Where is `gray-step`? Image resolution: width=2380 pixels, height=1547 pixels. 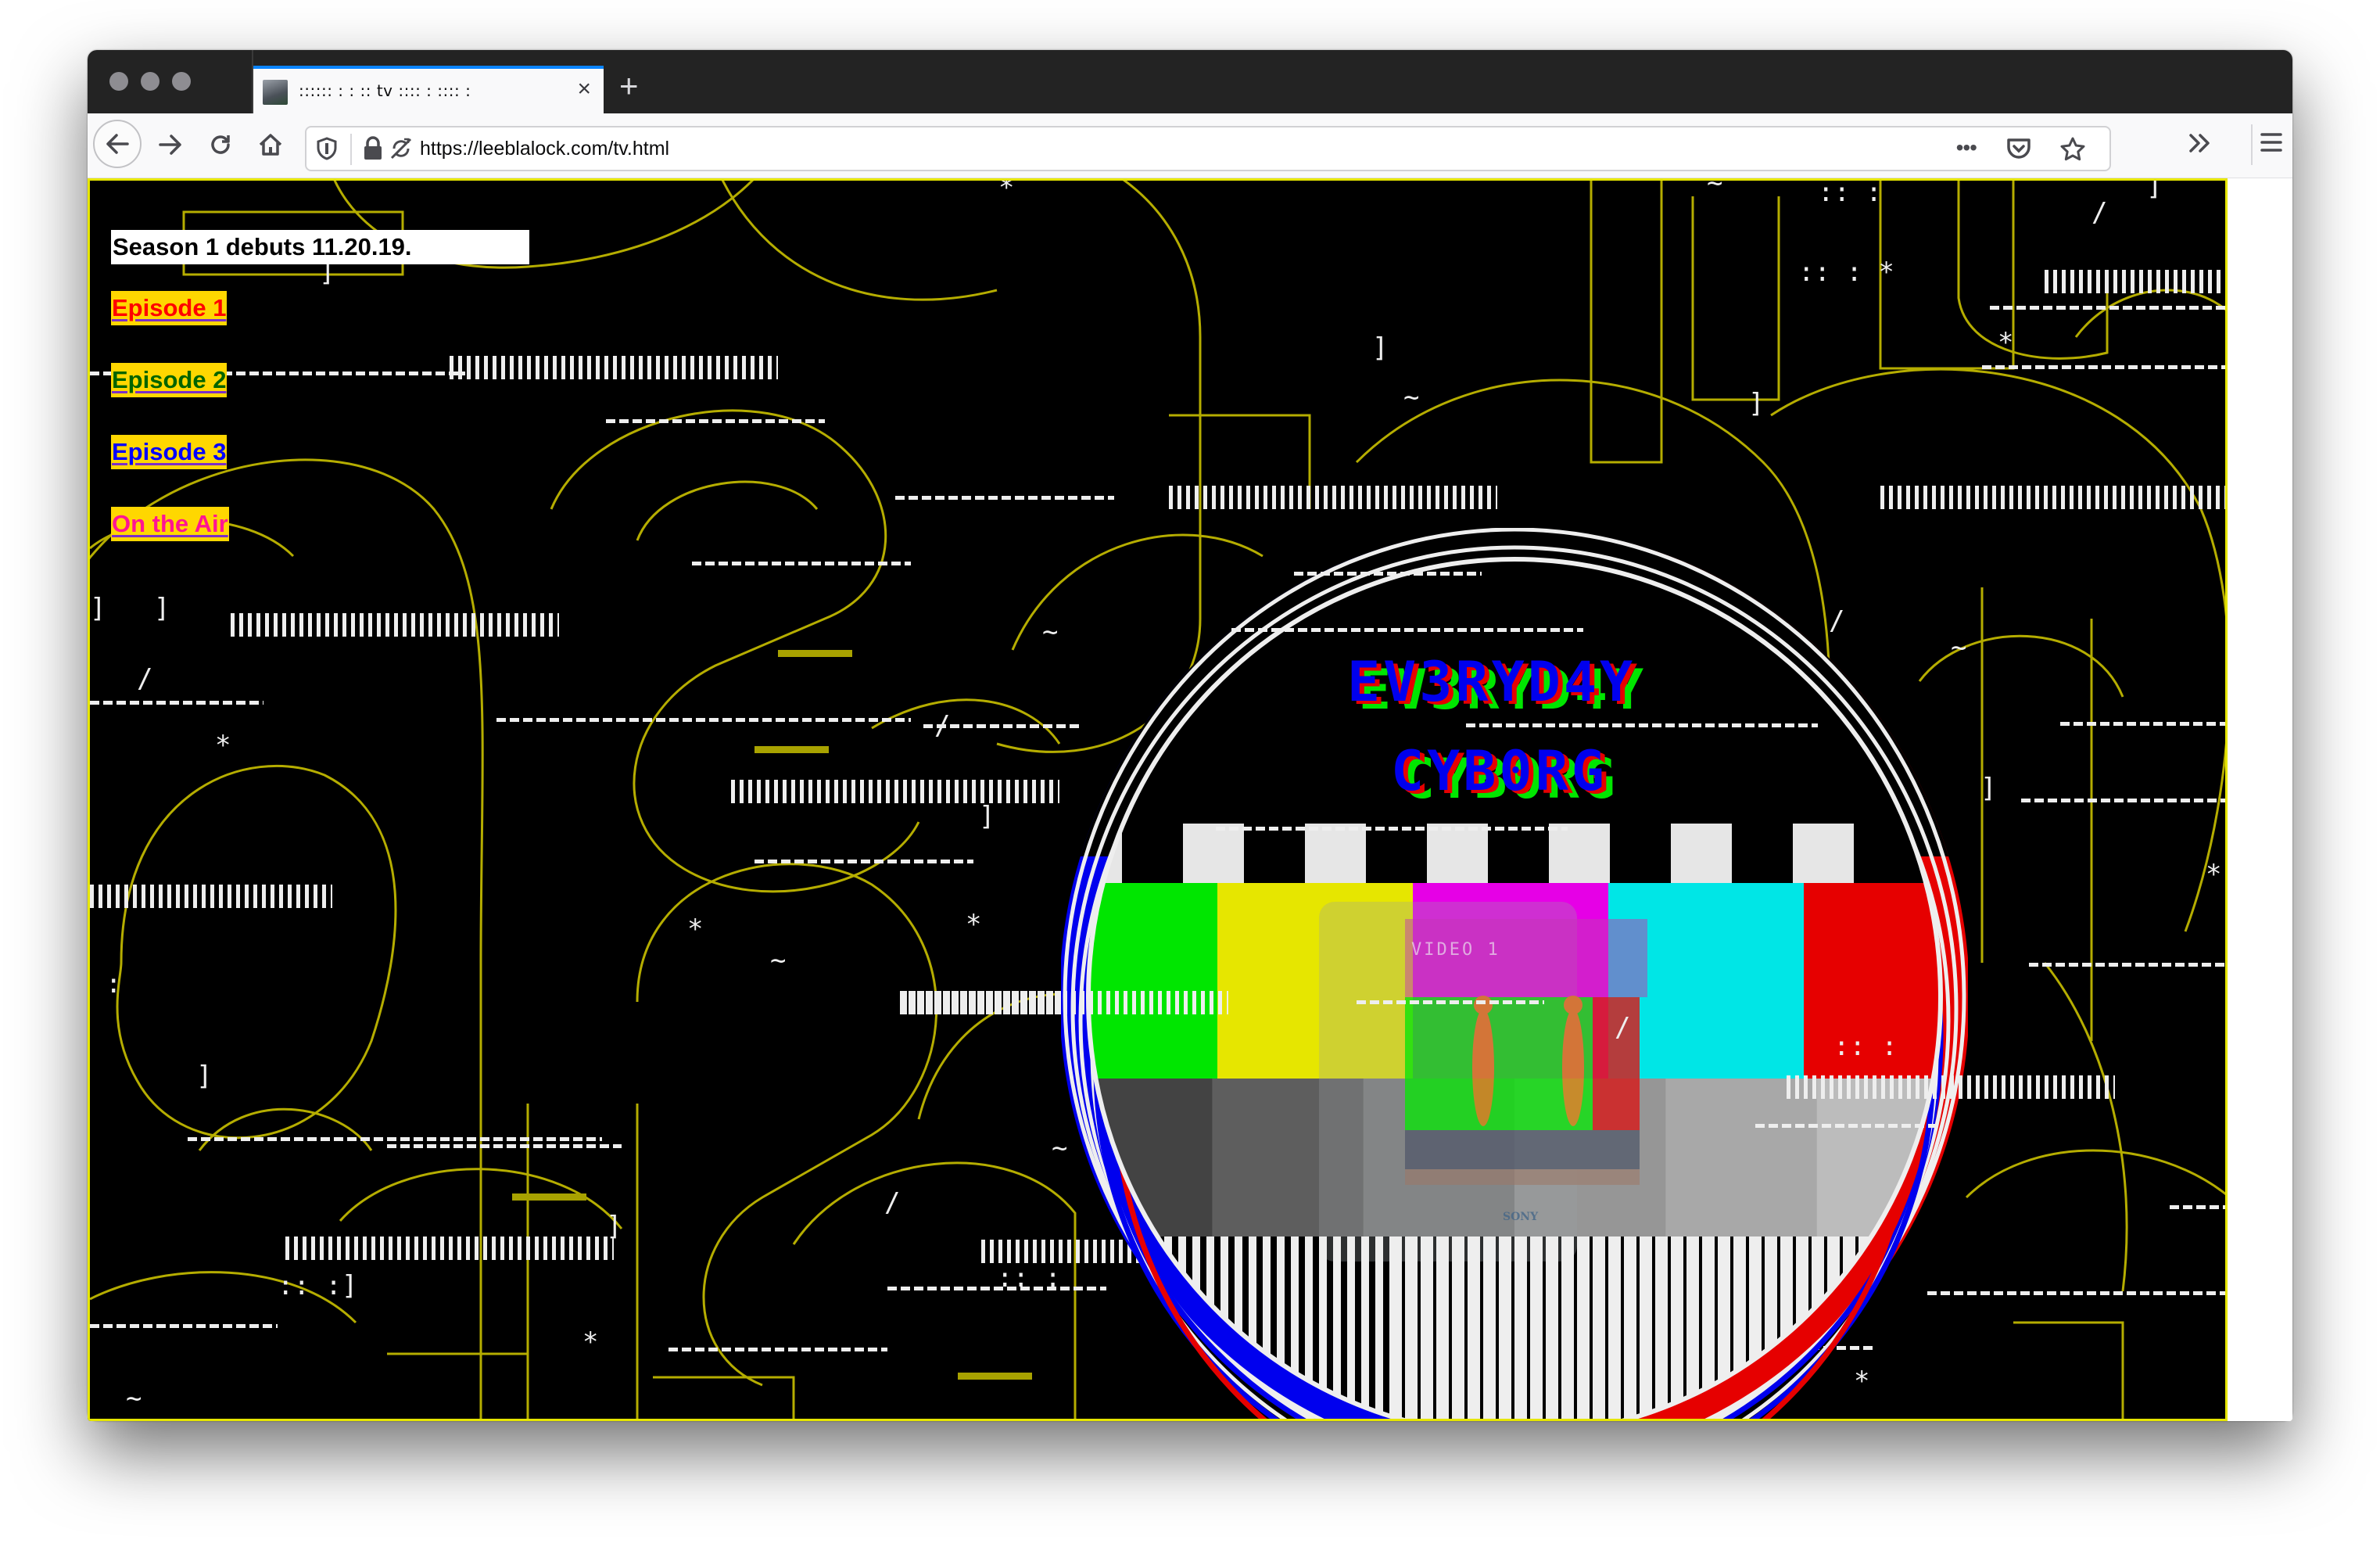
gray-step is located at coordinates (1741, 1158).